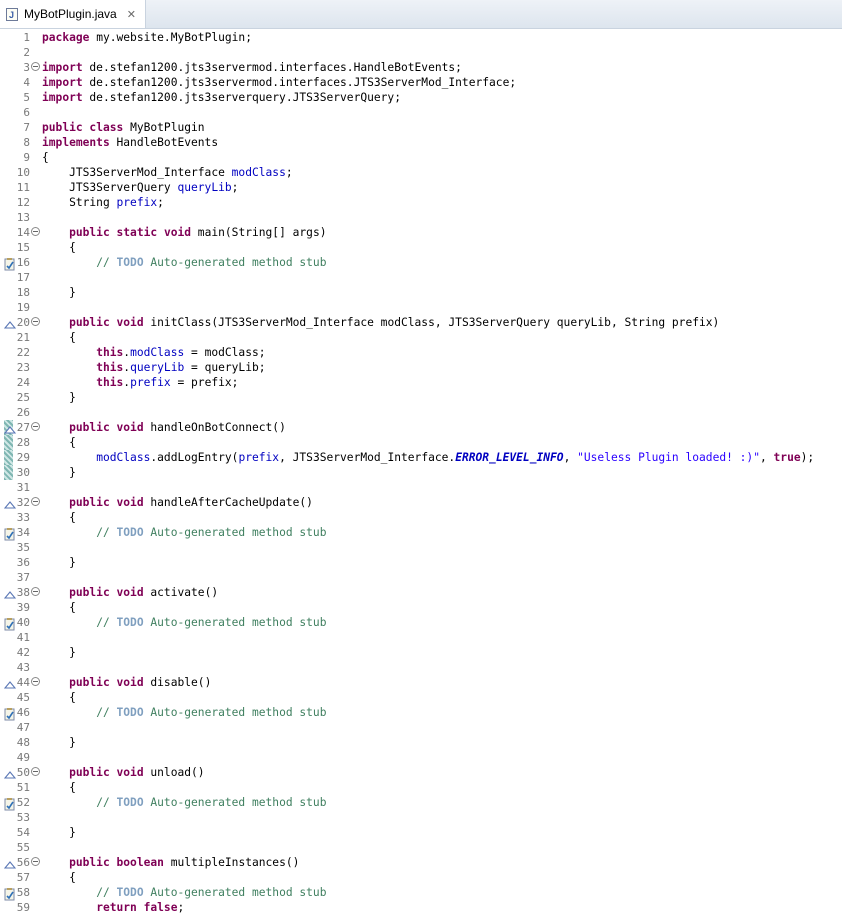  Describe the element at coordinates (421, 172) in the screenshot. I see `code-line: 10 JTS3ServerMod_Interface modClass;` at that location.